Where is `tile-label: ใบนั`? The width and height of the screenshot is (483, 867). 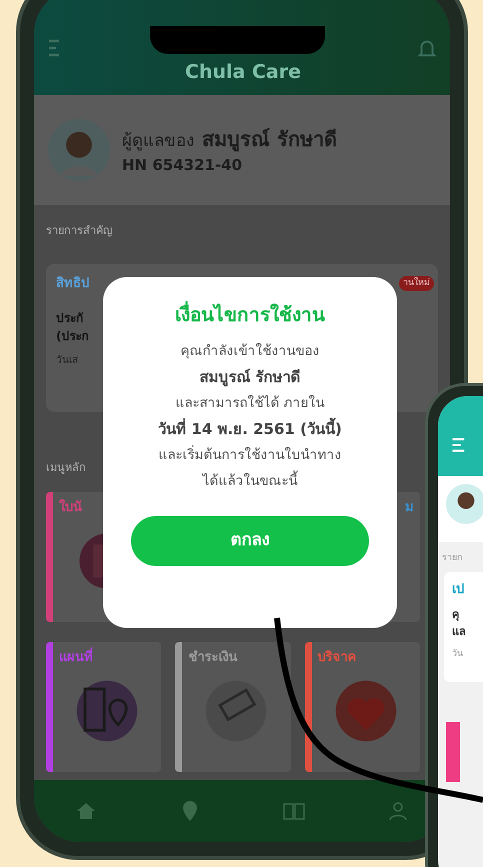 tile-label: ใบนั is located at coordinates (70, 507).